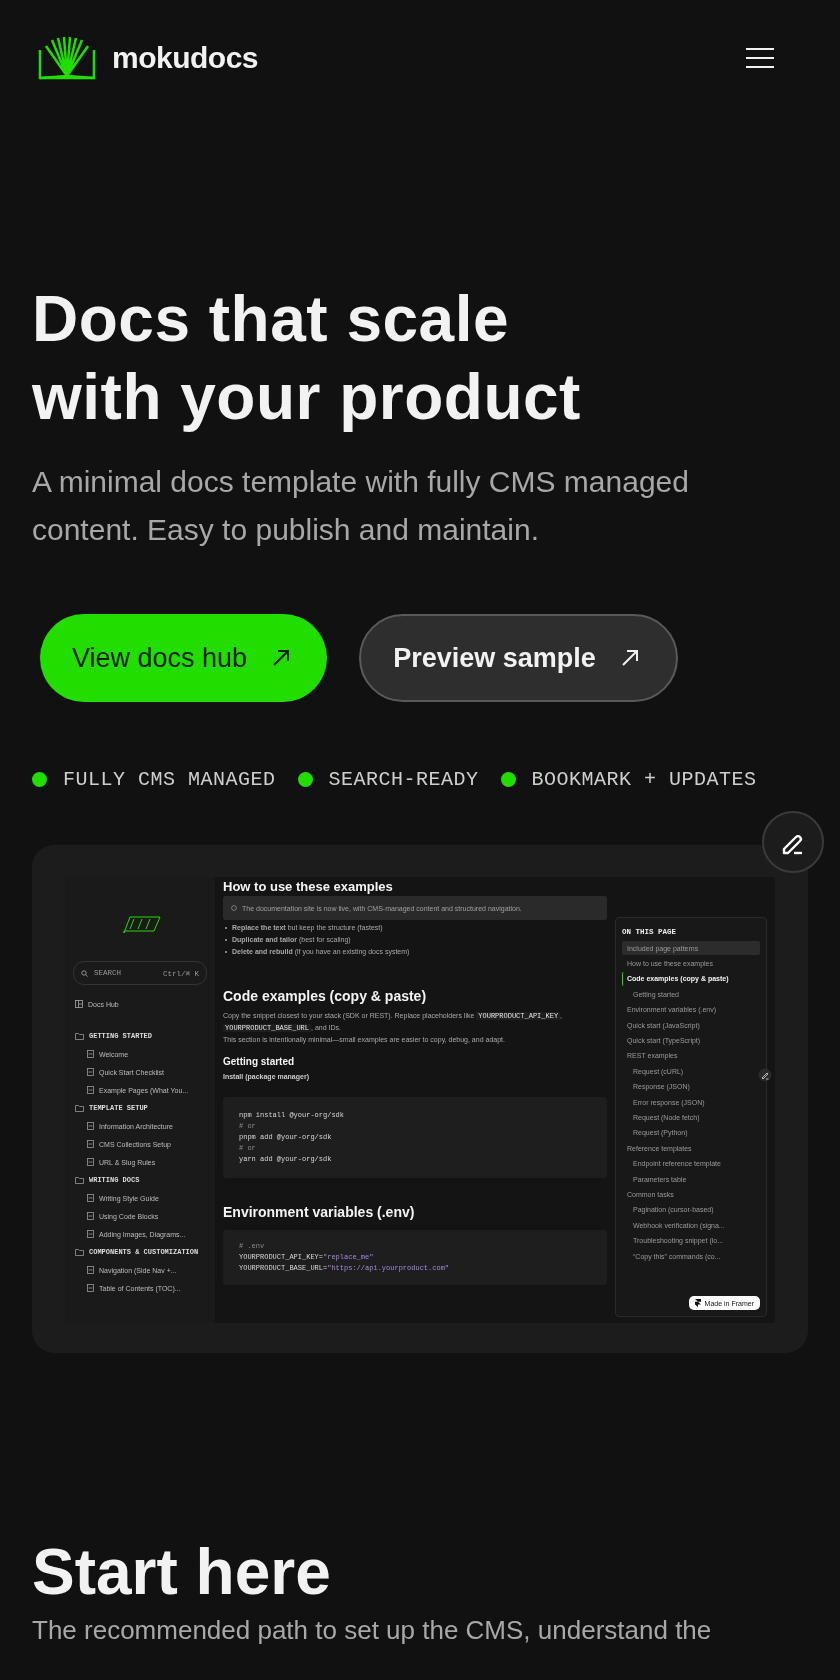 The height and width of the screenshot is (1680, 840). Describe the element at coordinates (185, 58) in the screenshot. I see `brand-name: mokudocs` at that location.